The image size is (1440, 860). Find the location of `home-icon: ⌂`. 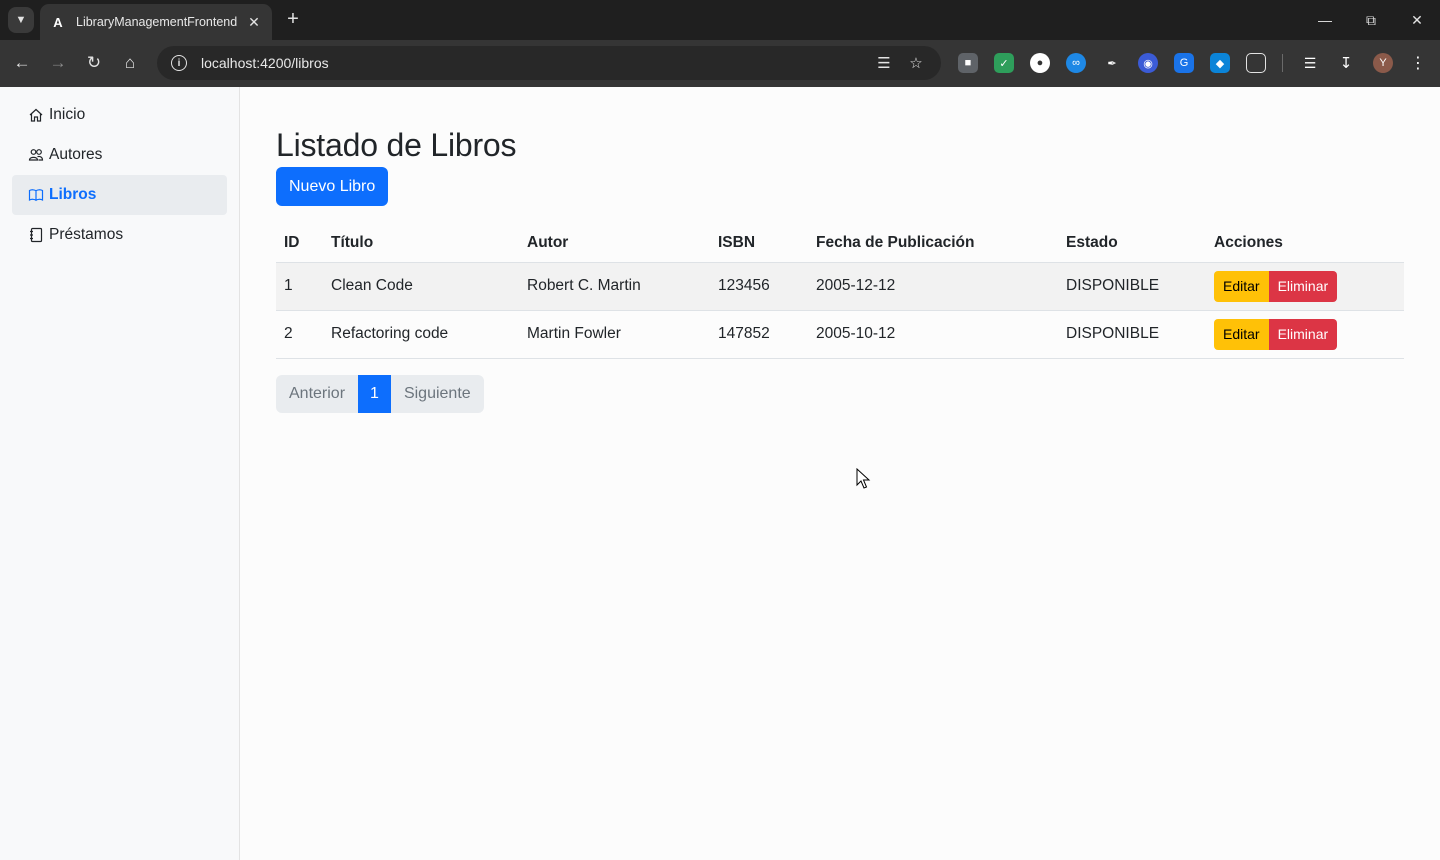

home-icon: ⌂ is located at coordinates (130, 63).